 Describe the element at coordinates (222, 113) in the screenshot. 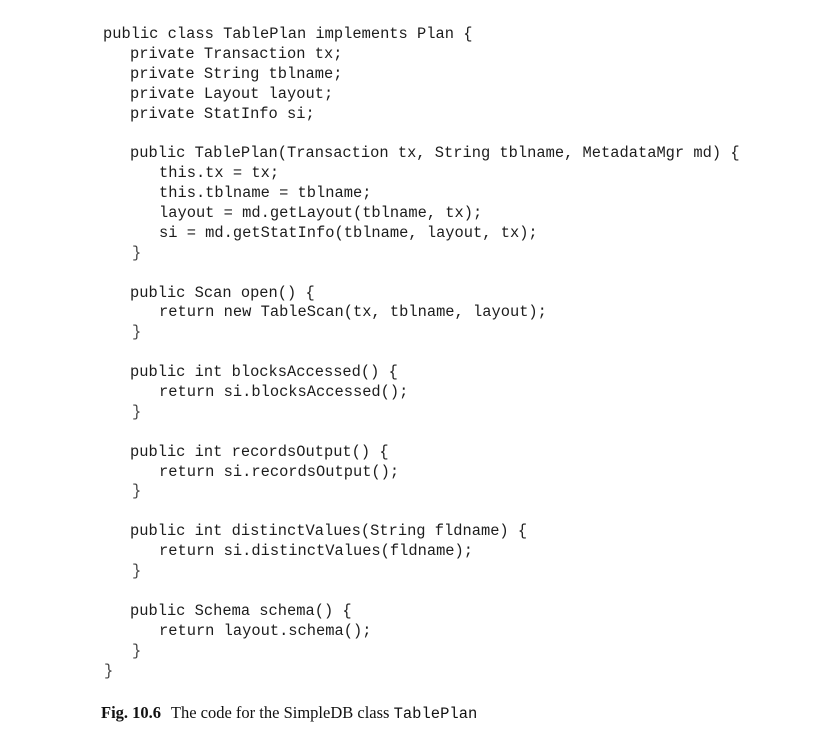

I see `code-line: private StatInfo si;` at that location.